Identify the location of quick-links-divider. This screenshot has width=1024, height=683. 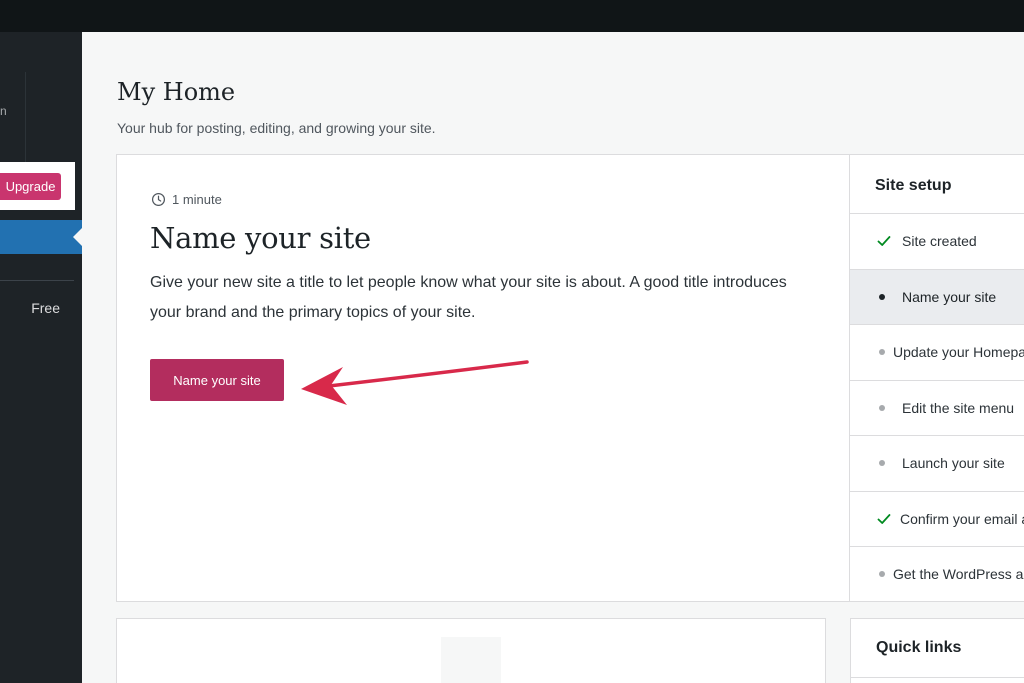
(937, 677).